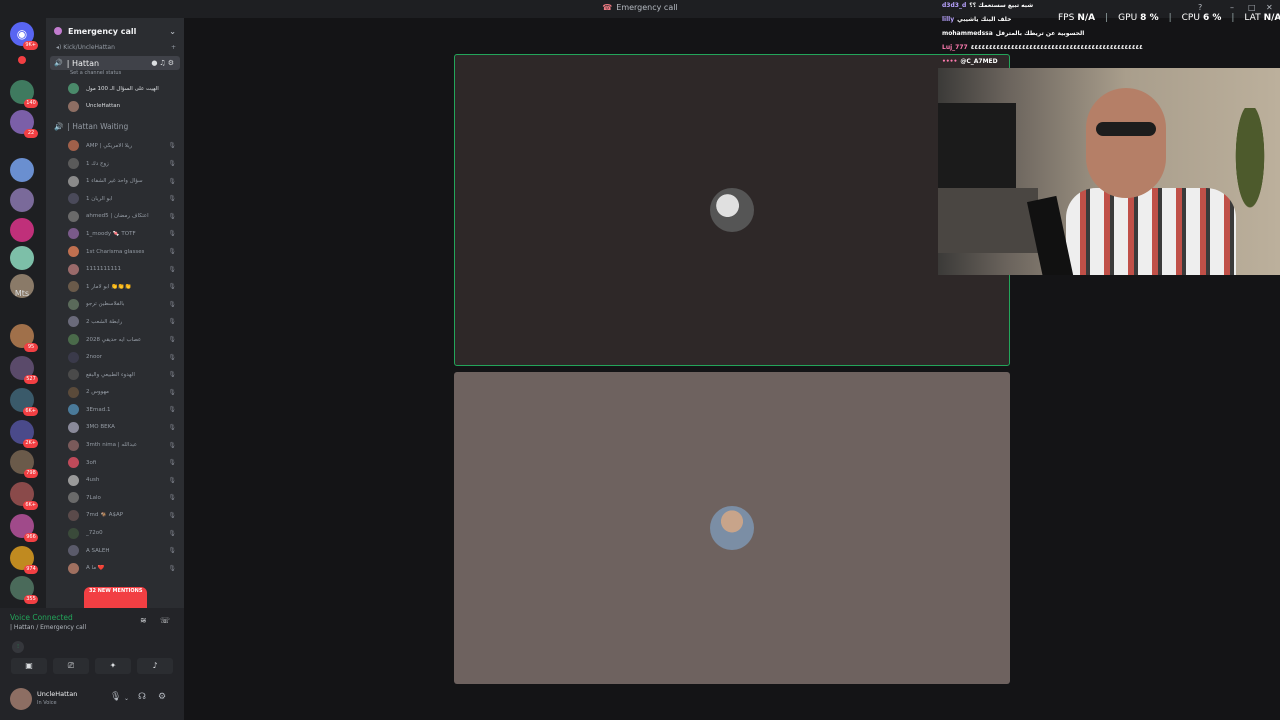 The height and width of the screenshot is (720, 1280). What do you see at coordinates (71, 666) in the screenshot?
I see `screen-share-button: ⎚` at bounding box center [71, 666].